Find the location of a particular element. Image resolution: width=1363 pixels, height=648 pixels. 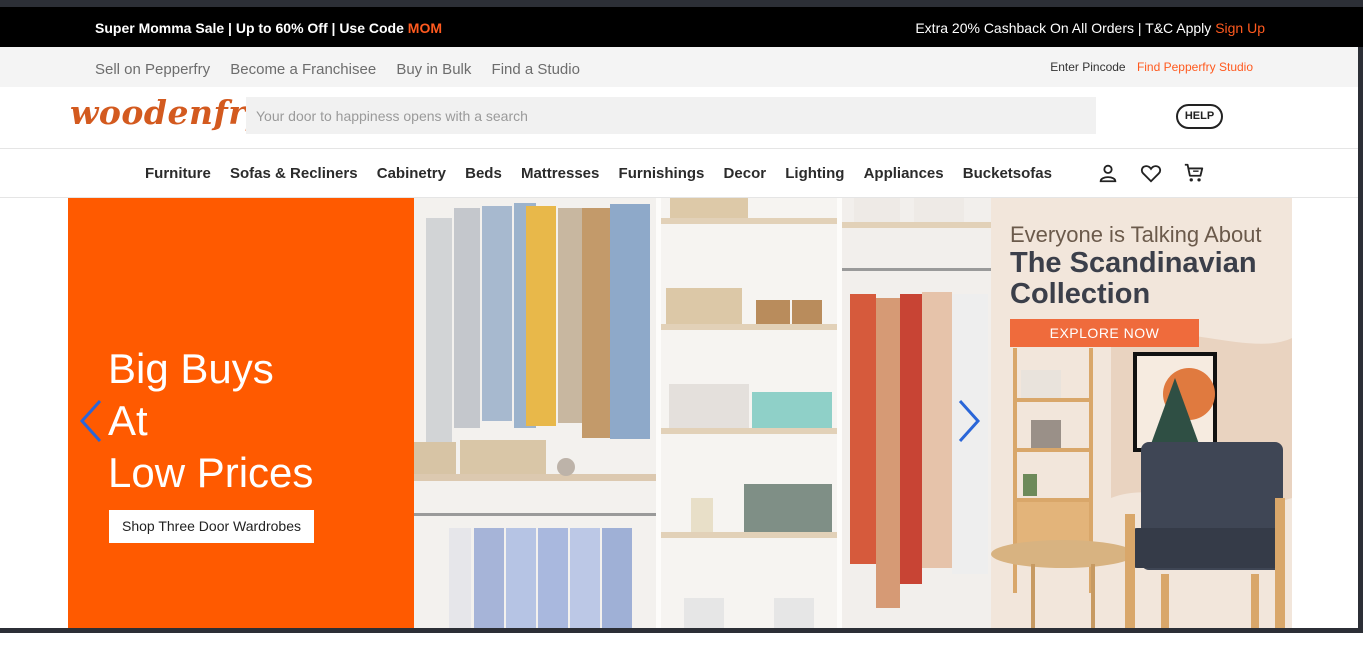

sell-on-pepperfry-link: Sell on Pepperfry is located at coordinates (152, 69).